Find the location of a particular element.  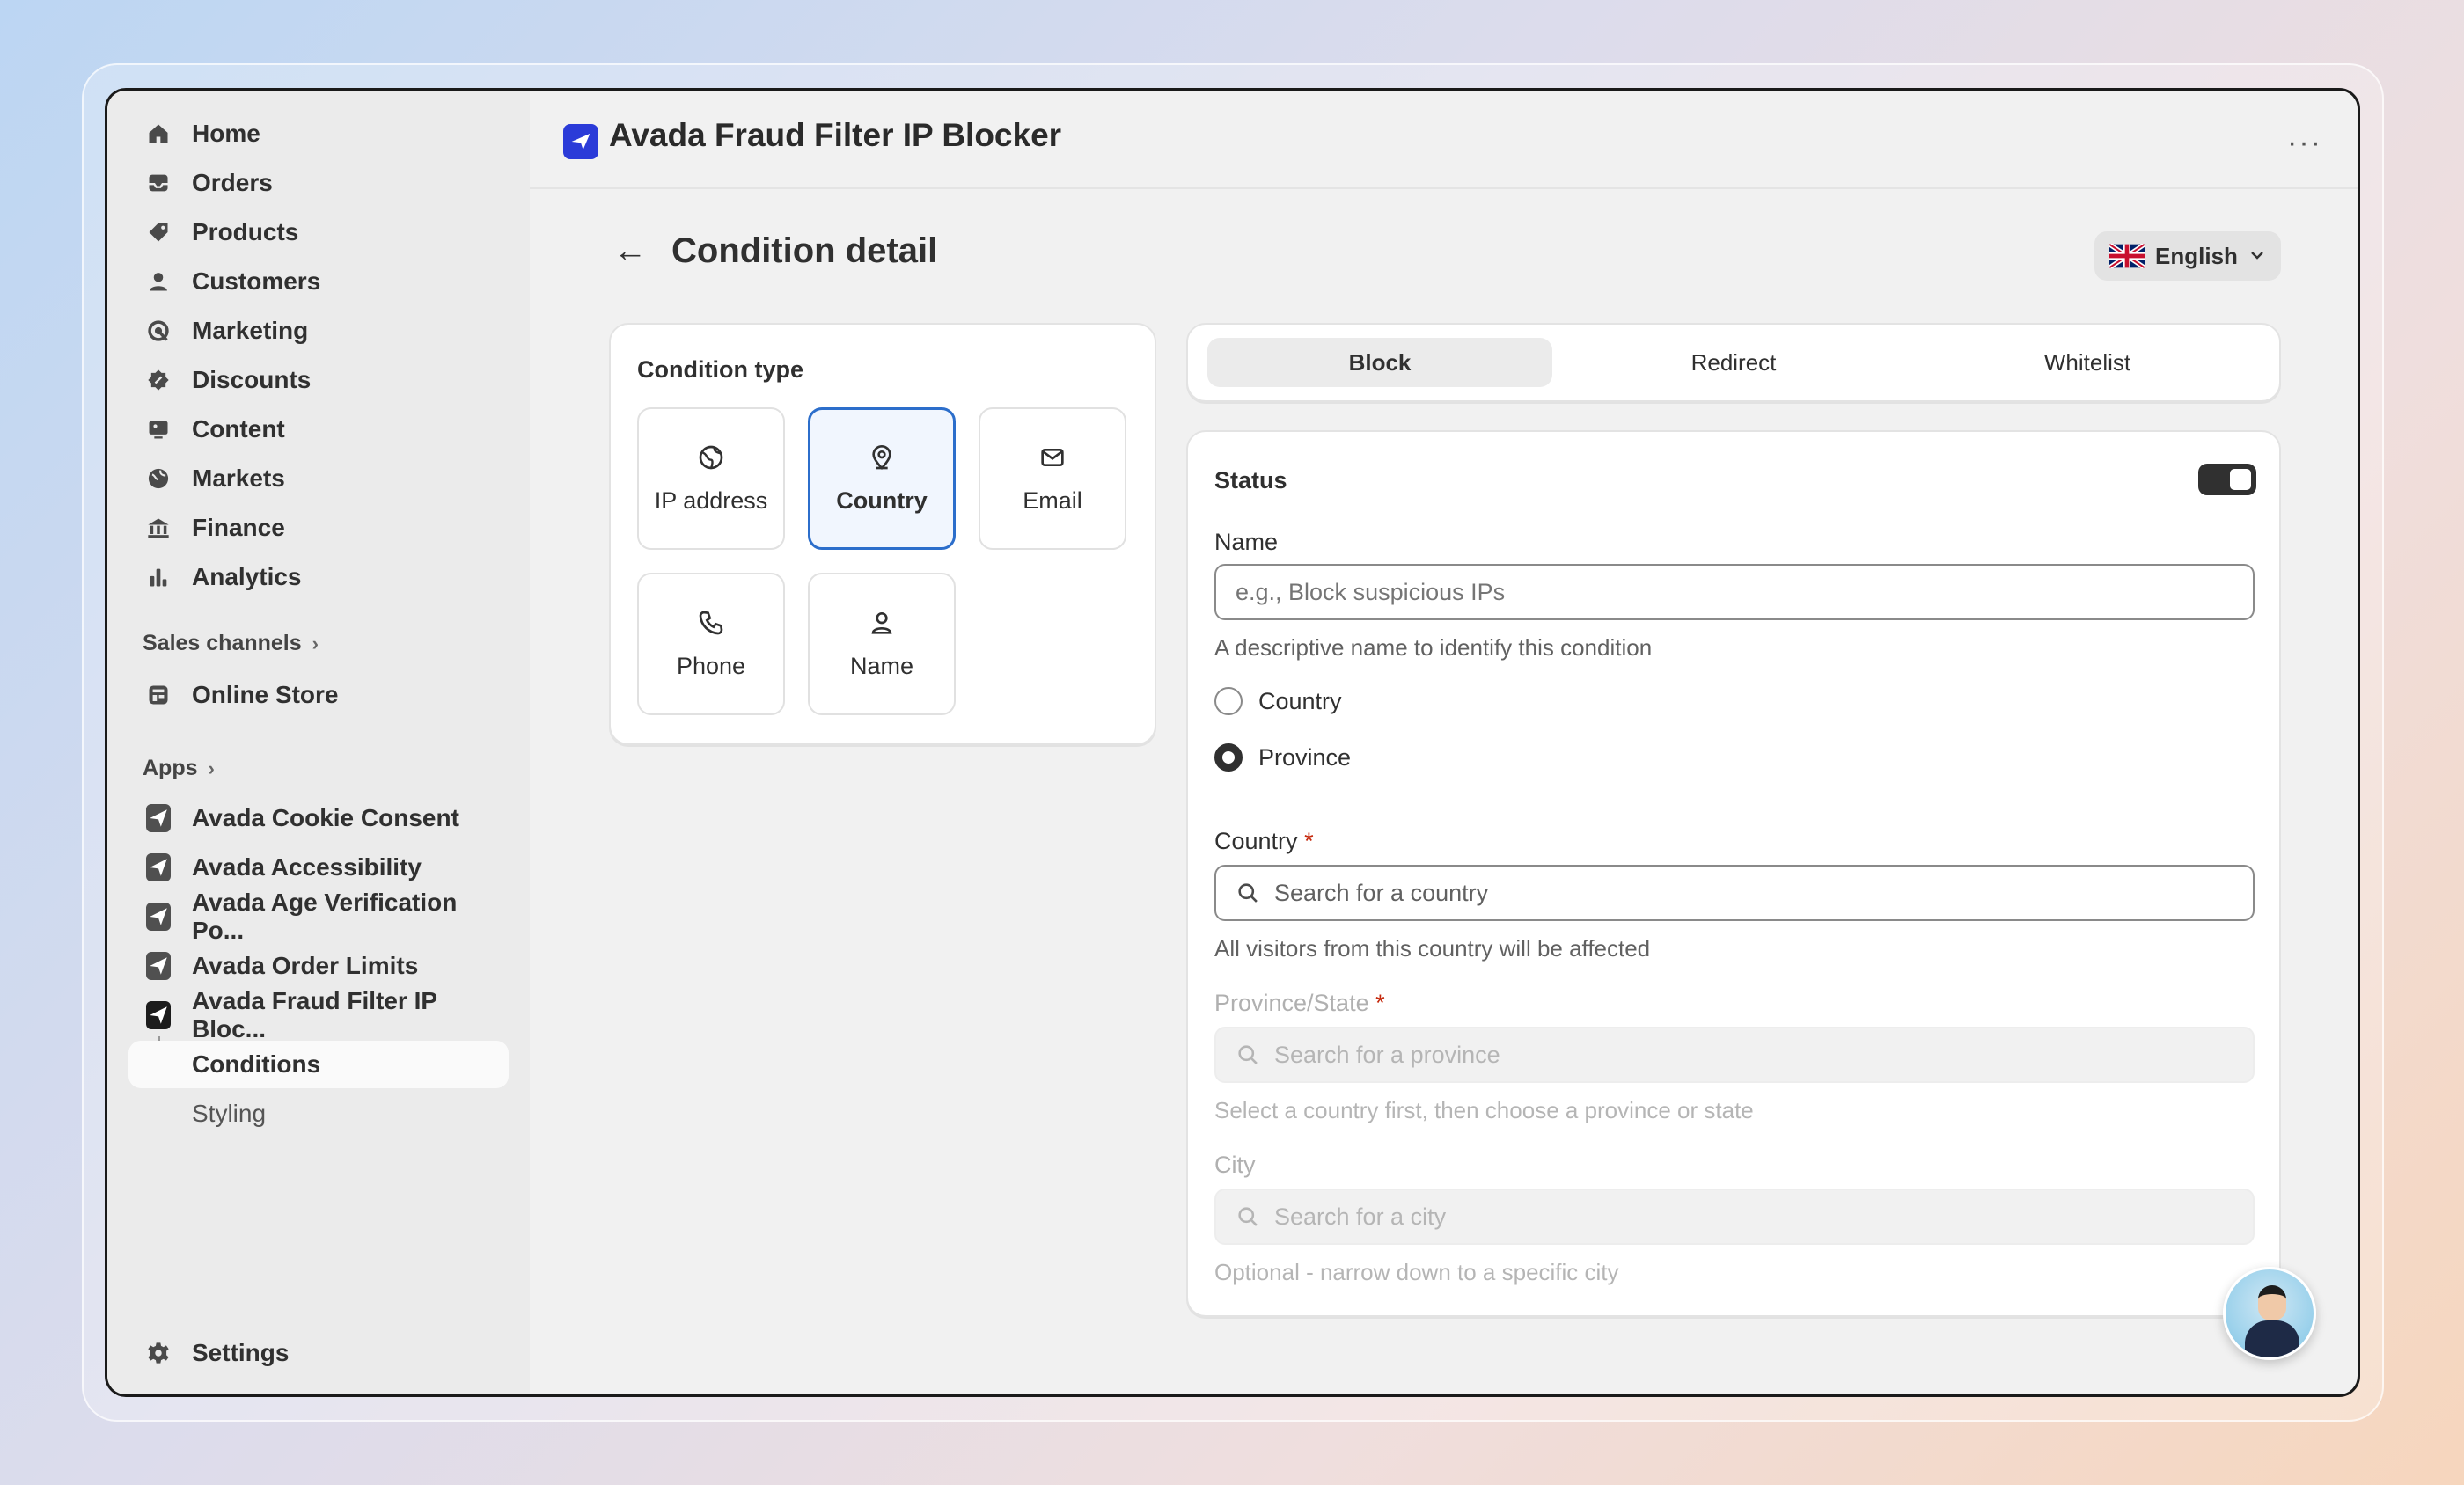

support-chat-avatar is located at coordinates (2270, 1314).